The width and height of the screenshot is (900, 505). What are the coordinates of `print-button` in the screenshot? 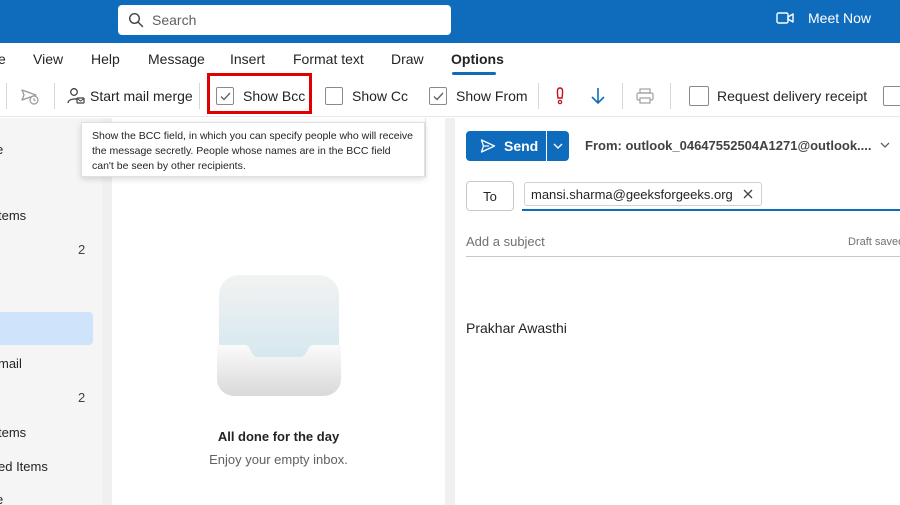 It's located at (645, 96).